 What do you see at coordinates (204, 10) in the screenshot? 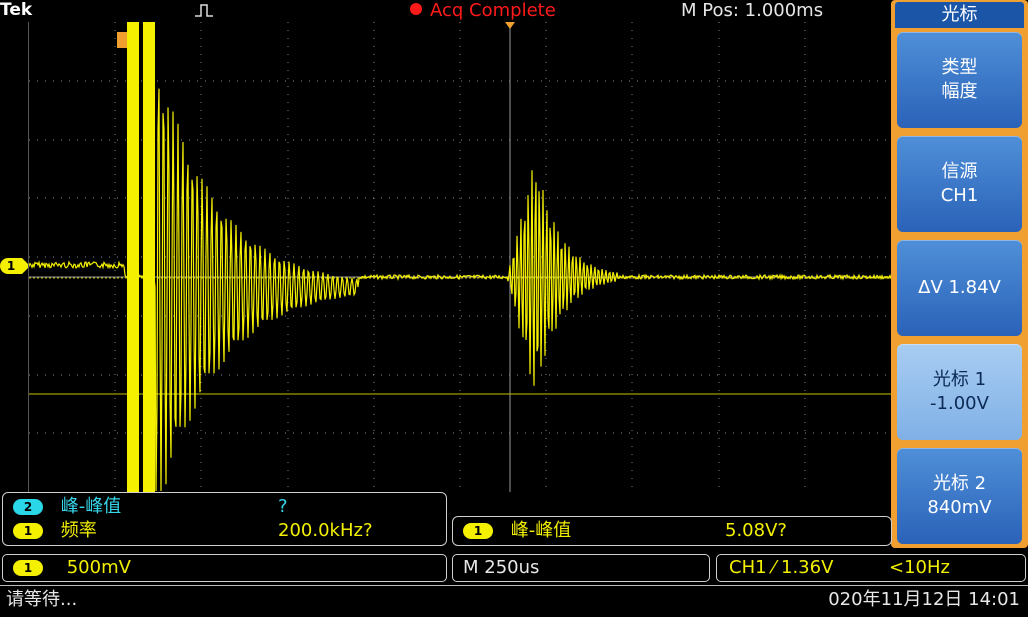
I see `trigger-edge-icon` at bounding box center [204, 10].